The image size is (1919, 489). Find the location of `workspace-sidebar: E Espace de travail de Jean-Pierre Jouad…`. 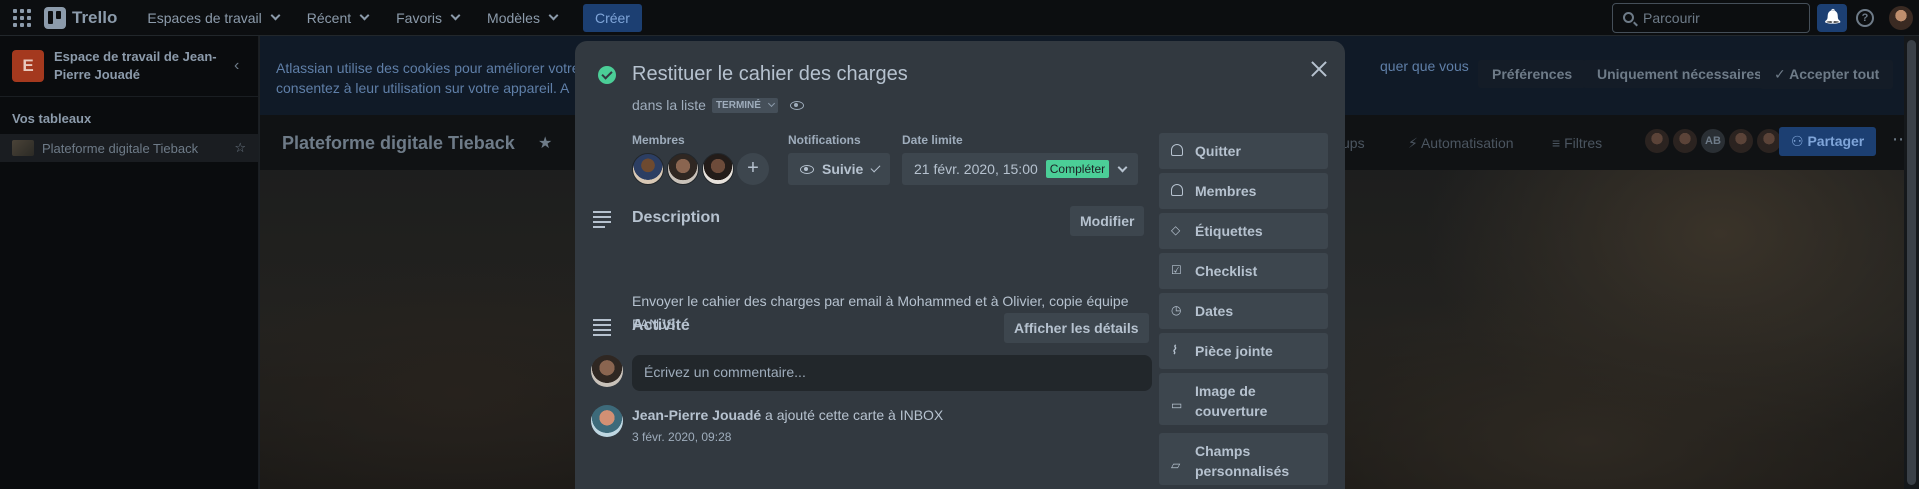

workspace-sidebar: E Espace de travail de Jean-Pierre Jouad… is located at coordinates (129, 262).